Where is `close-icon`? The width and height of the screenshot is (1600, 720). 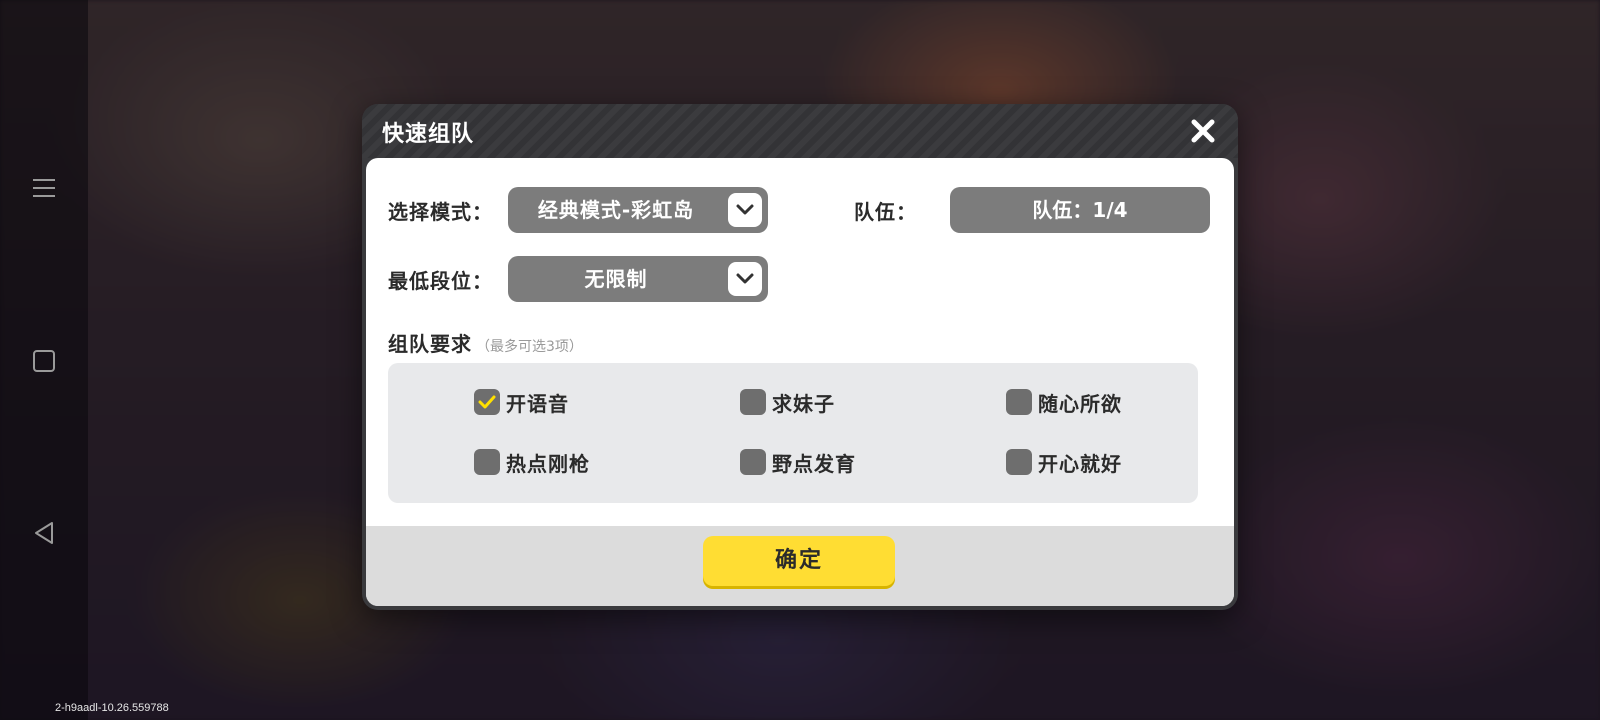 close-icon is located at coordinates (1203, 131).